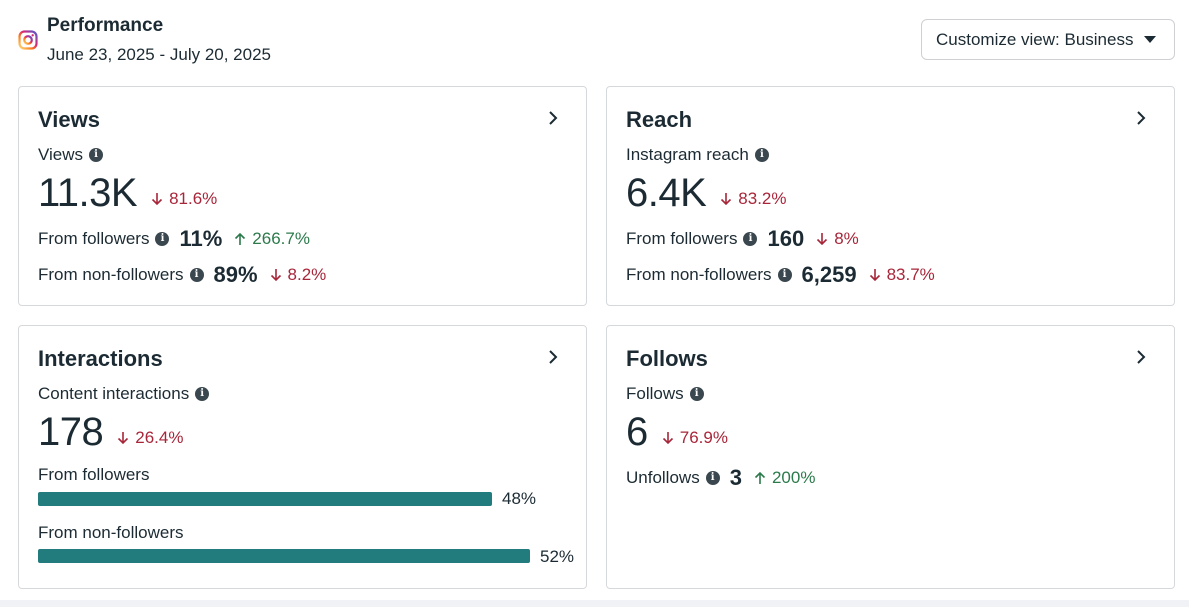 The height and width of the screenshot is (607, 1189). I want to click on change-badge: 266.7%, so click(272, 239).